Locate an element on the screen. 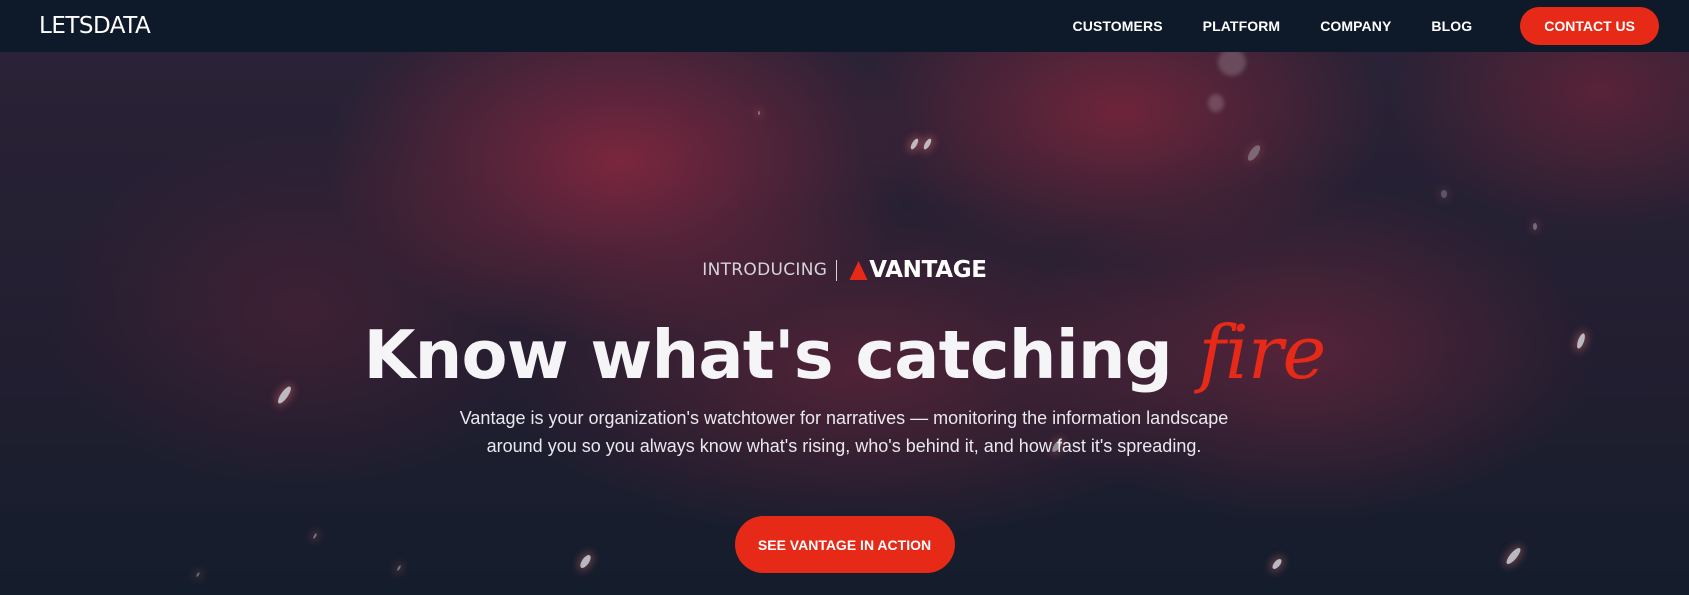 This screenshot has width=1689, height=595. cta-container: SEE VANTAGE IN ACTION is located at coordinates (844, 544).